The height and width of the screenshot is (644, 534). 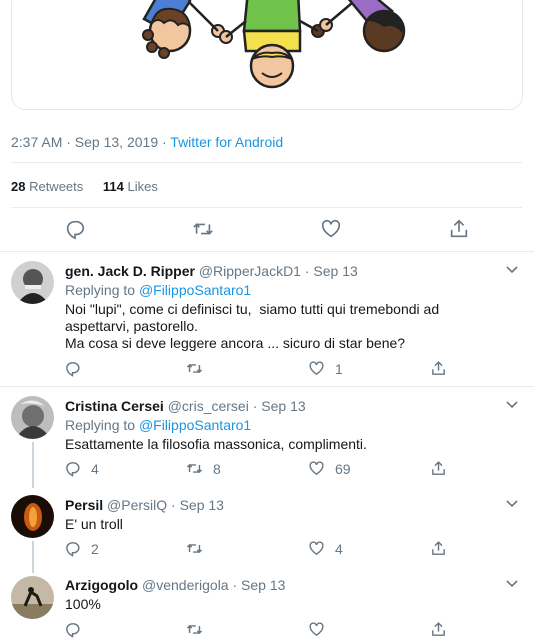 I want to click on like-button: 1, so click(x=325, y=368).